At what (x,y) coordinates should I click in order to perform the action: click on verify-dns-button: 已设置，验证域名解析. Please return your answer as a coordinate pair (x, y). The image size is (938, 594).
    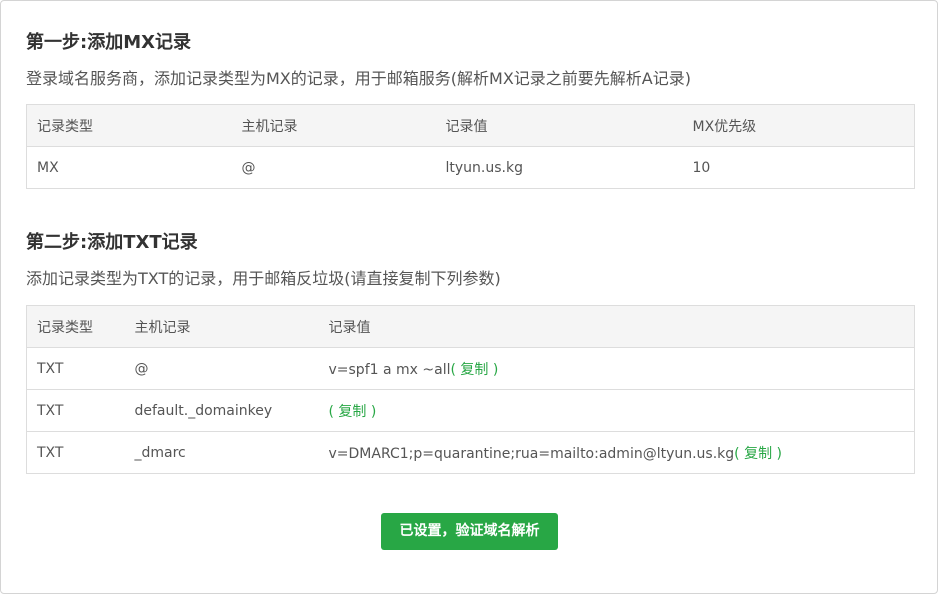
    Looking at the image, I should click on (469, 531).